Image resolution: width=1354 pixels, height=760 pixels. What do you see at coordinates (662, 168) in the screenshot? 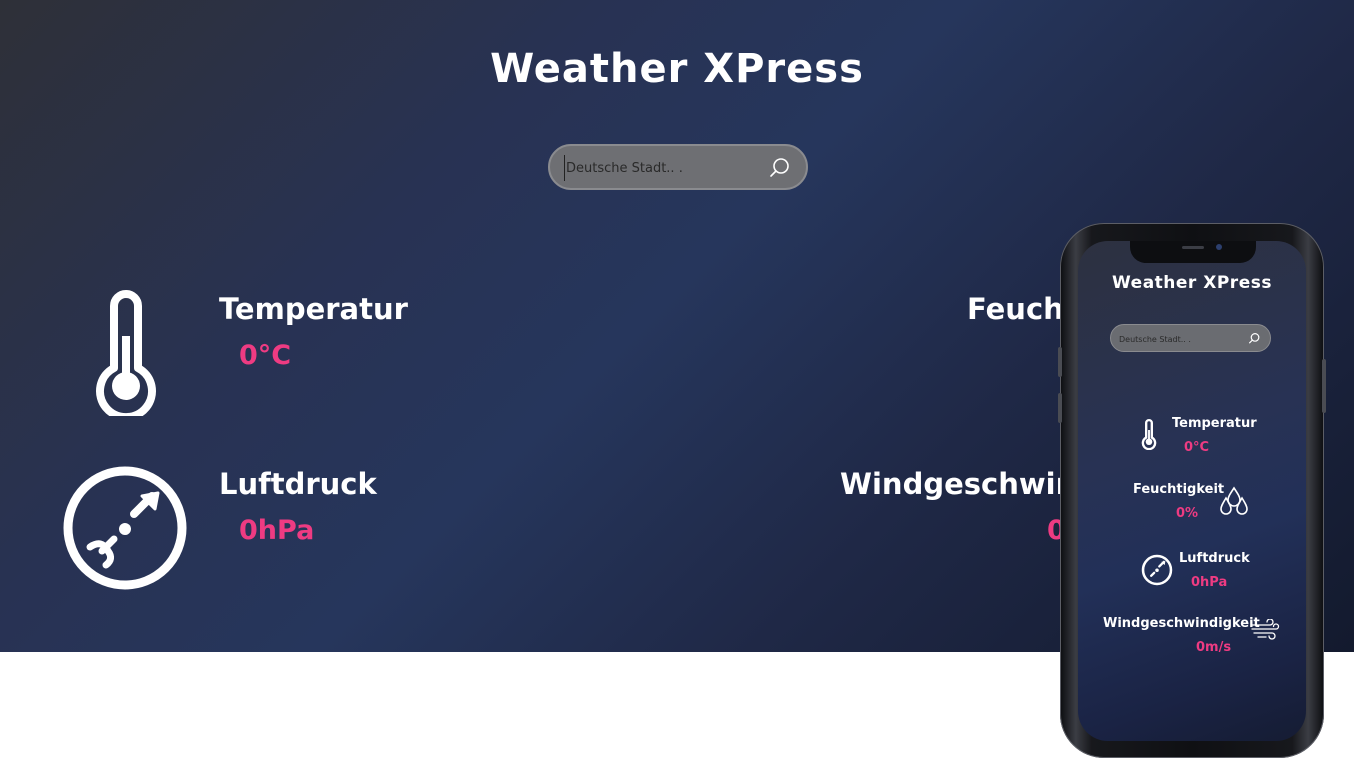
I see `search-input` at bounding box center [662, 168].